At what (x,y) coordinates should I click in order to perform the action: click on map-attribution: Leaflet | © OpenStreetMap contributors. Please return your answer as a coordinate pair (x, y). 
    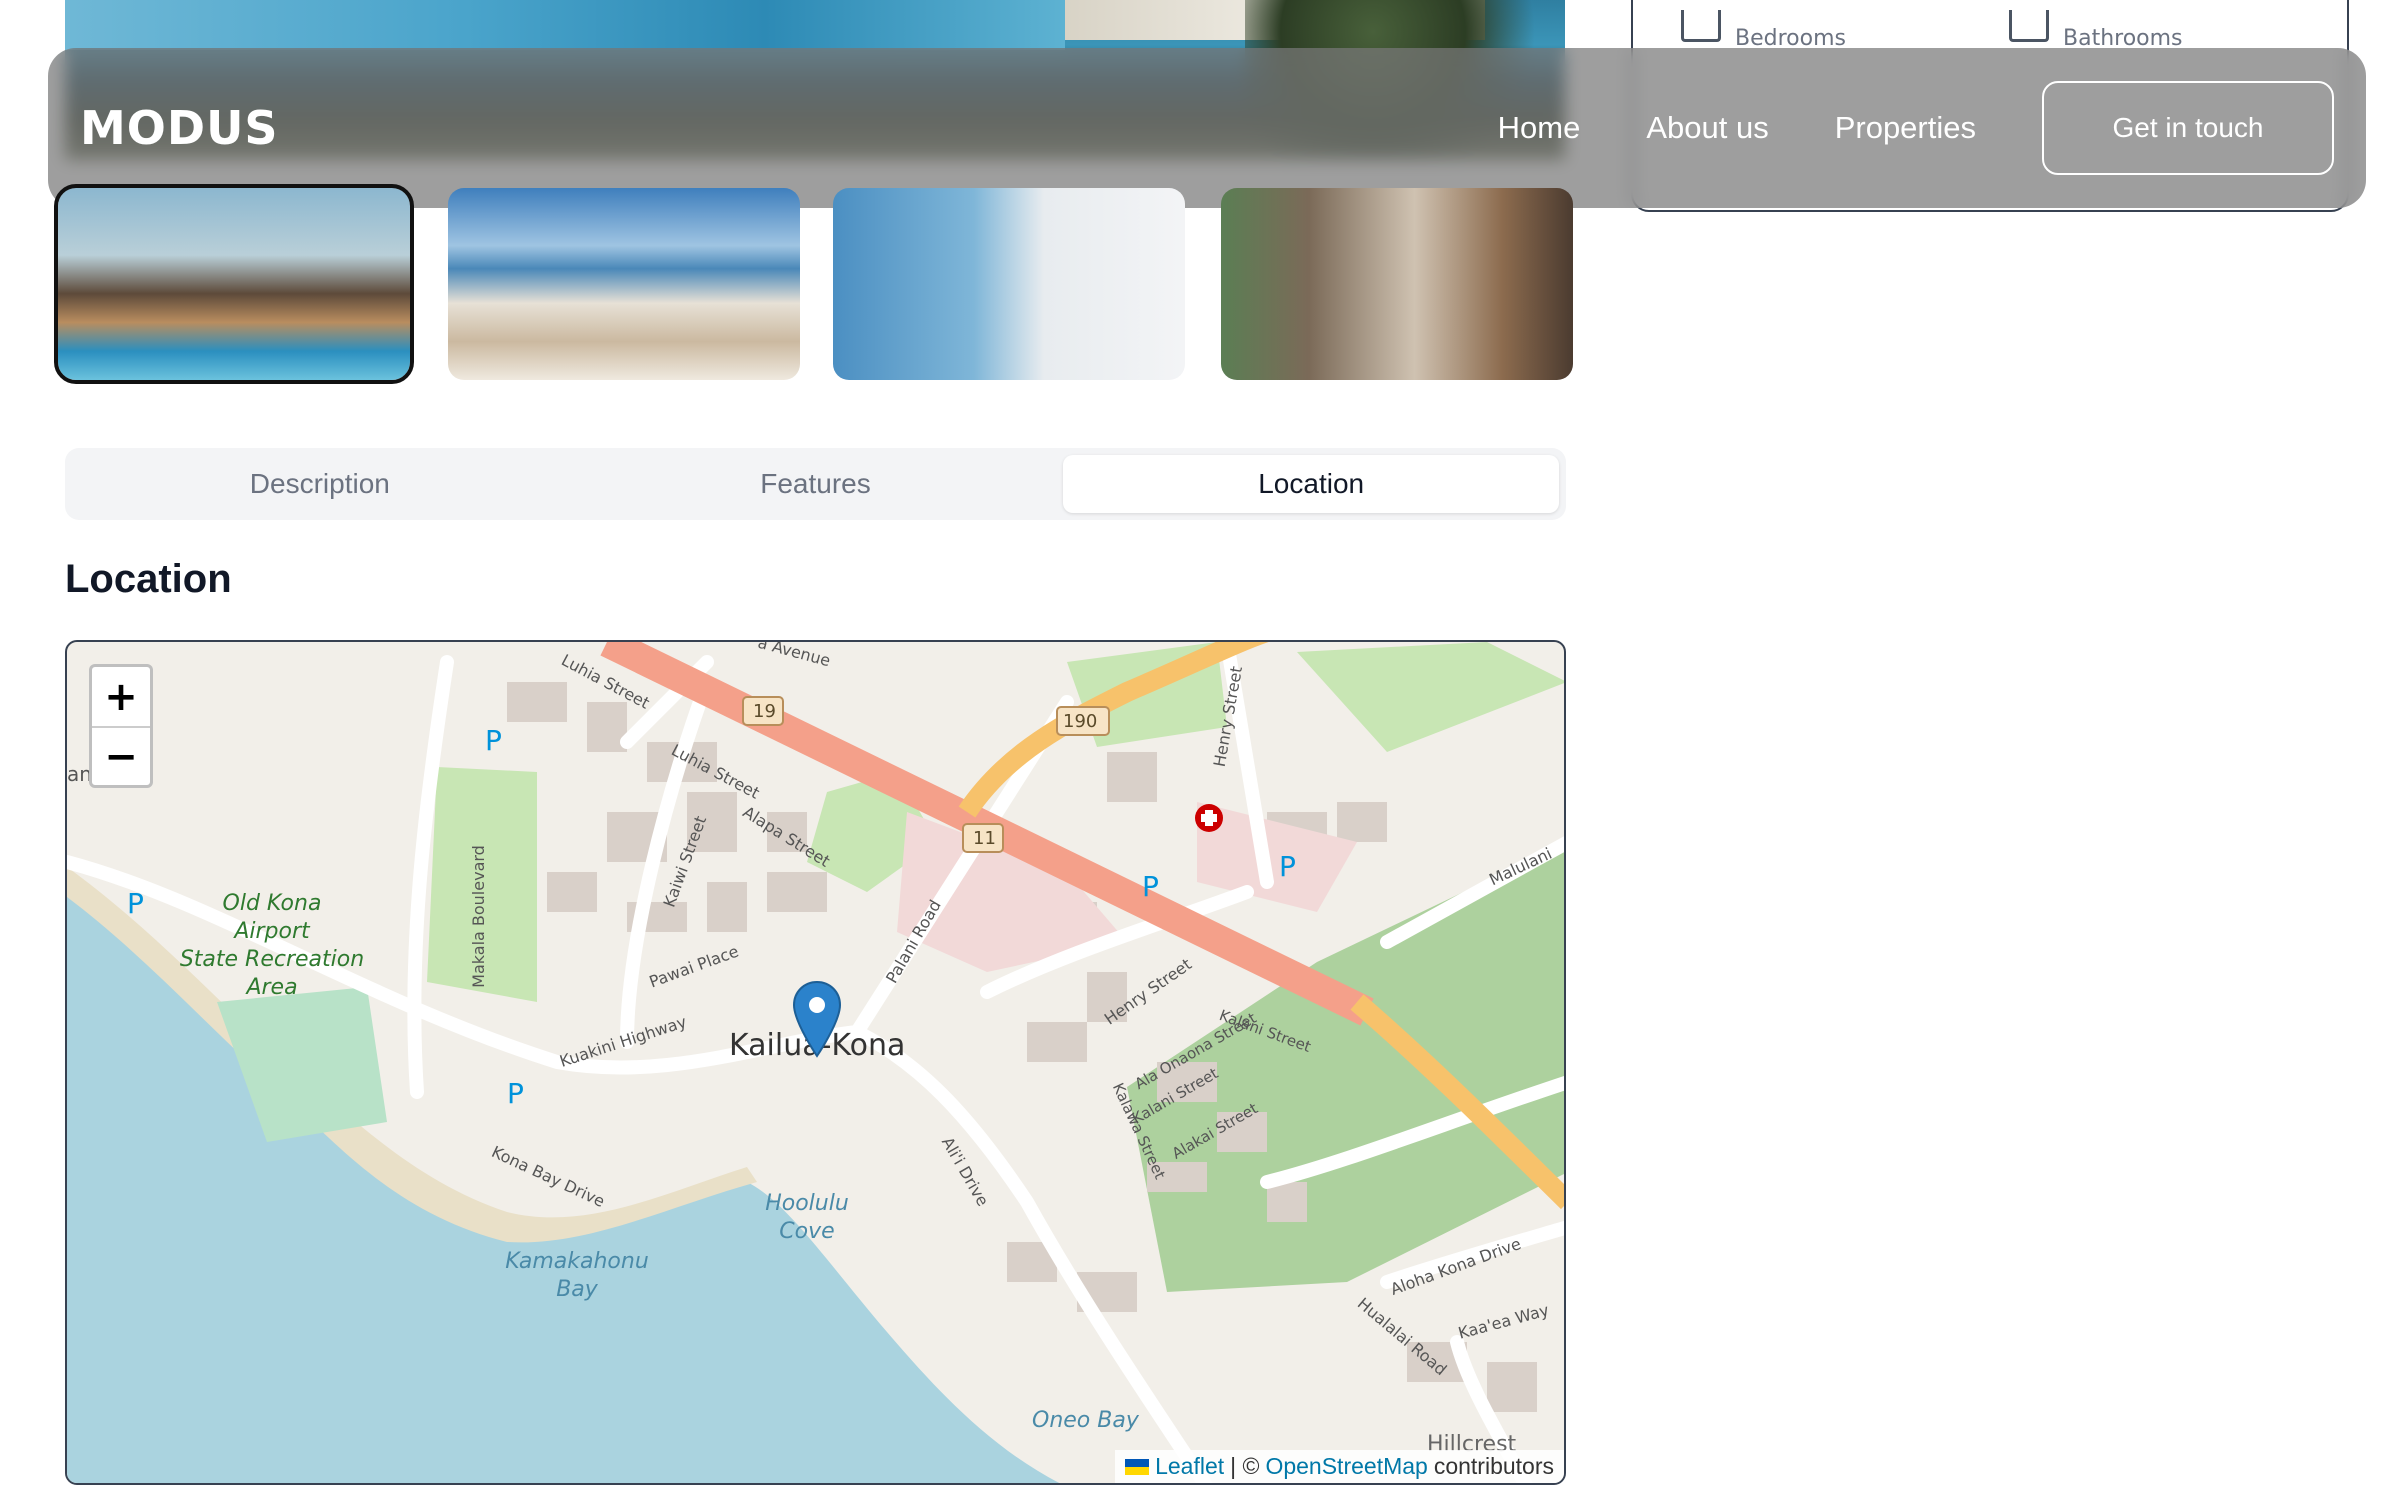
    Looking at the image, I should click on (1339, 1466).